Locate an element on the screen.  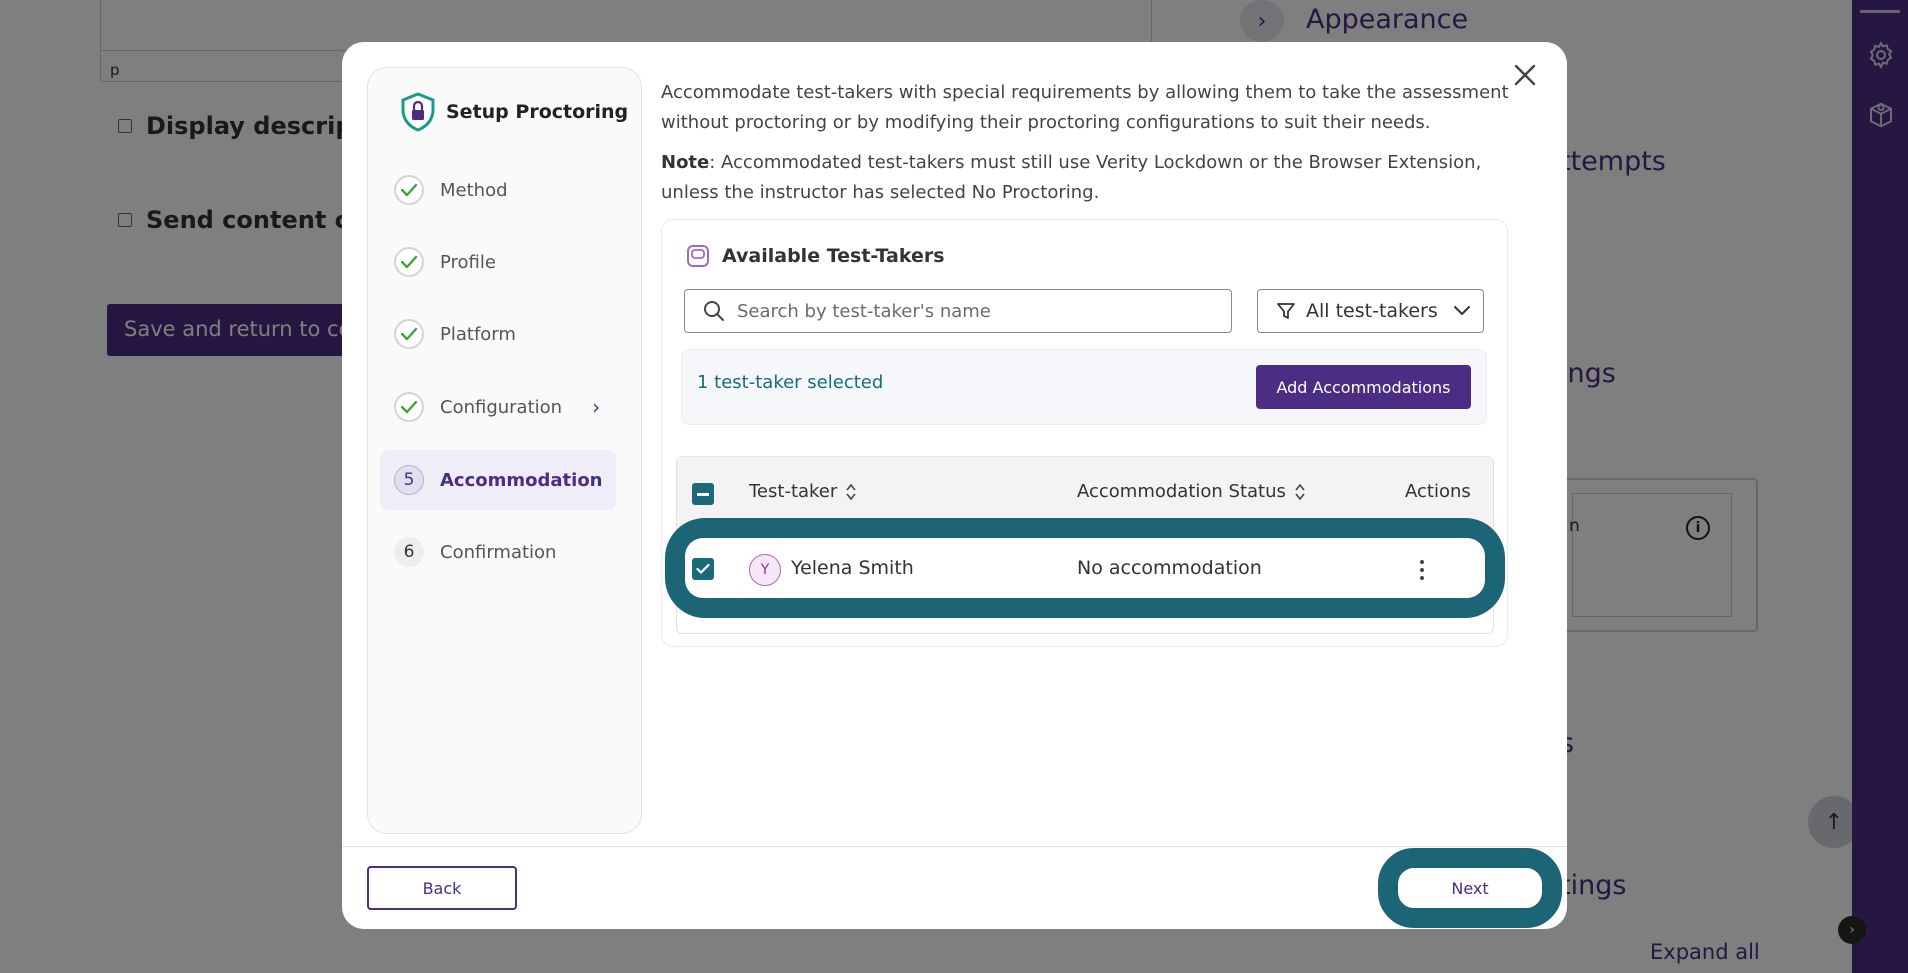
filter-value: All test-takers is located at coordinates (1372, 311).